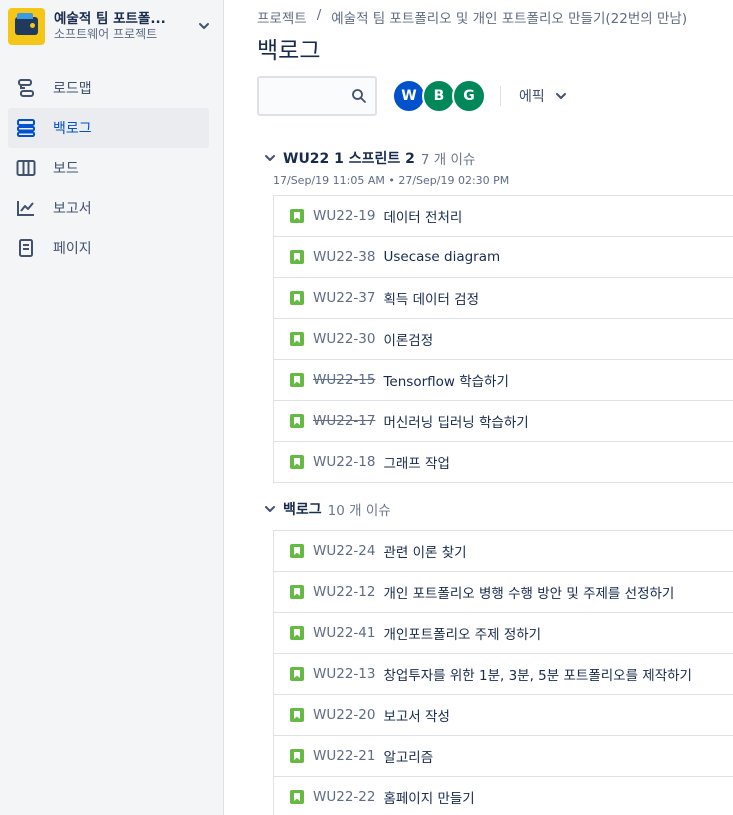  I want to click on sidebar-nav: 로드맵 백로그 보드 보고서 페이지, so click(108, 168).